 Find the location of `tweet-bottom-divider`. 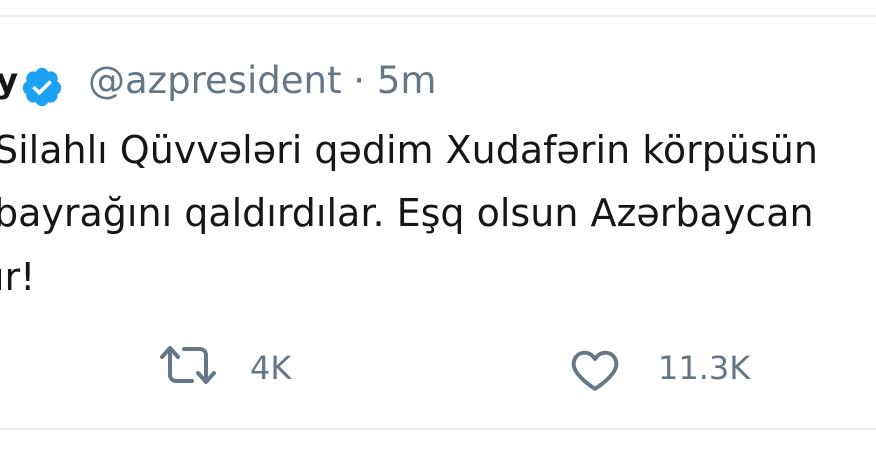

tweet-bottom-divider is located at coordinates (438, 429).